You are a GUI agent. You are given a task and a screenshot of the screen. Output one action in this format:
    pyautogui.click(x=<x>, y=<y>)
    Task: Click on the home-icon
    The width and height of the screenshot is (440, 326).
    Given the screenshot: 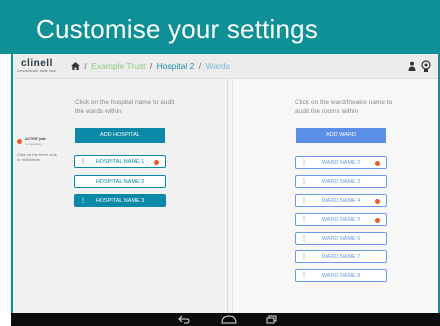 What is the action you would take?
    pyautogui.click(x=75, y=66)
    